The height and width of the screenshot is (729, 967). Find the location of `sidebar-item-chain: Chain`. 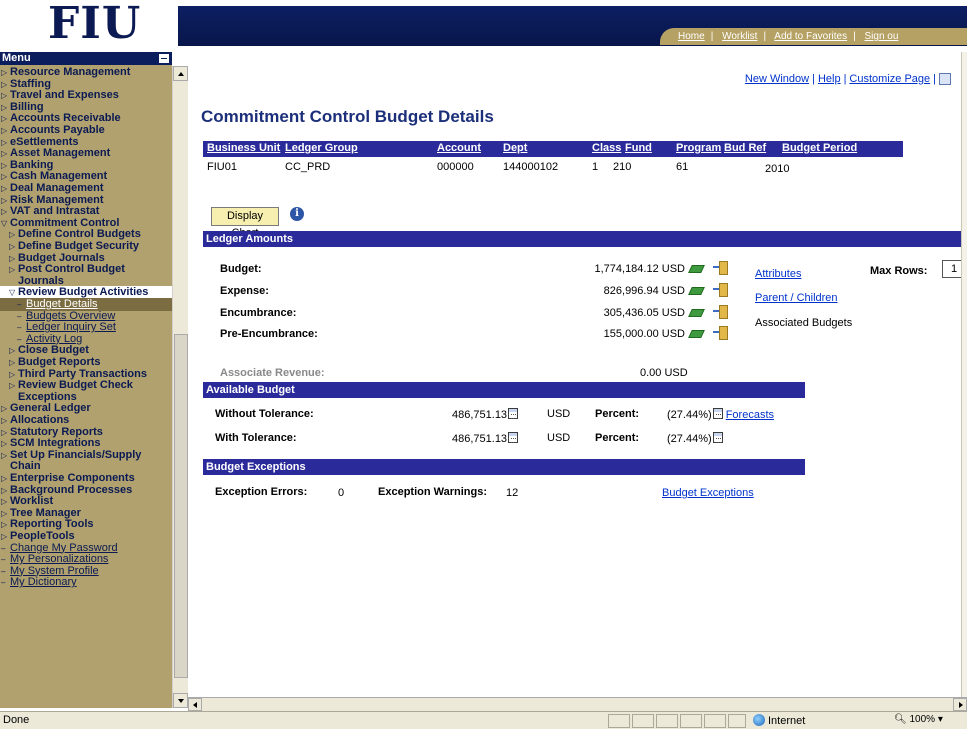

sidebar-item-chain: Chain is located at coordinates (86, 466).